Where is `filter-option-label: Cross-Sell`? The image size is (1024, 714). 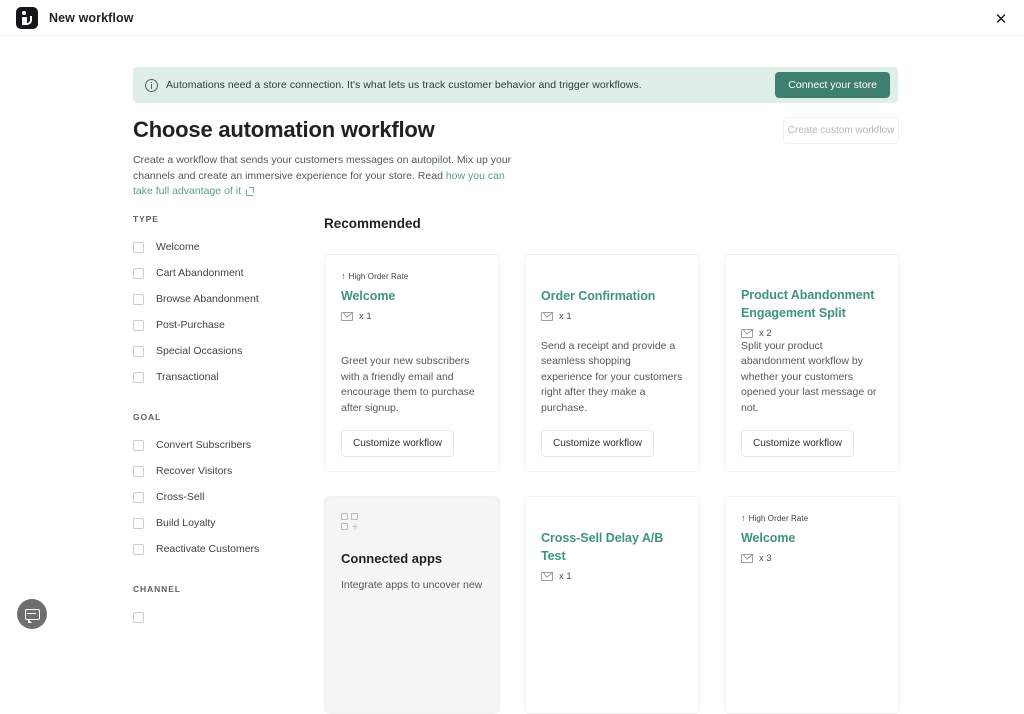
filter-option-label: Cross-Sell is located at coordinates (180, 497).